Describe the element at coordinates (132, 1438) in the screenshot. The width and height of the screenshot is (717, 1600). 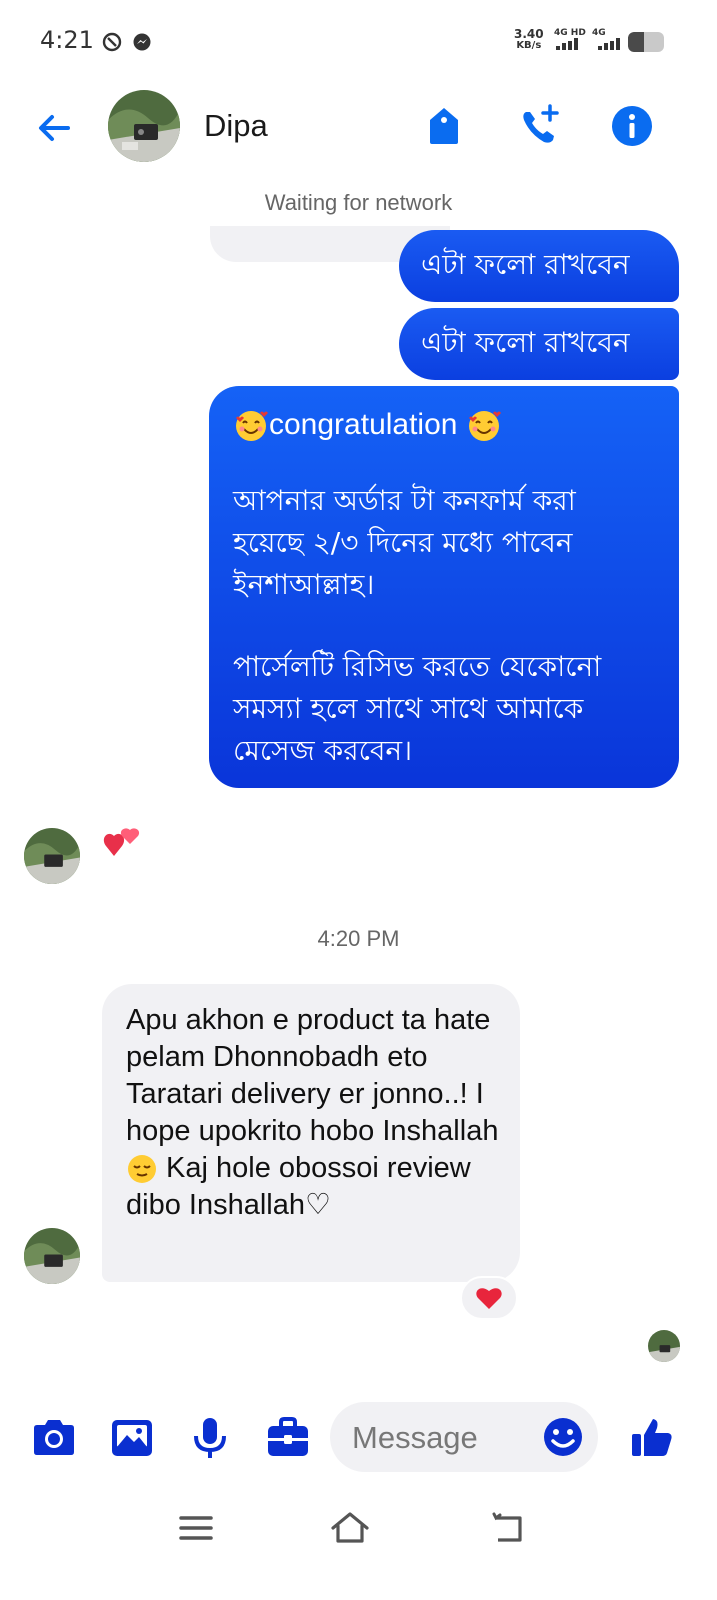
I see `gallery-icon` at that location.